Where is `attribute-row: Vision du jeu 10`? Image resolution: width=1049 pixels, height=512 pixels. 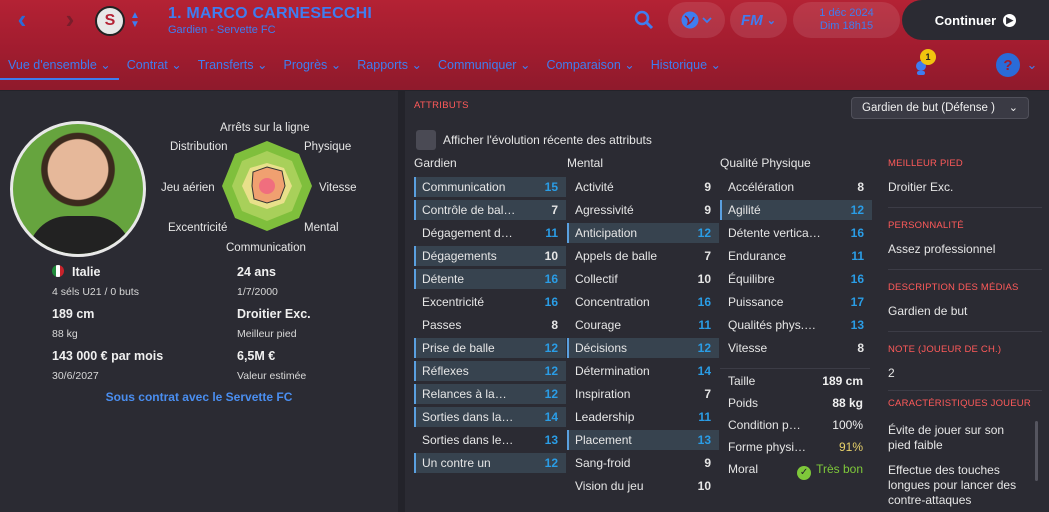
attribute-row: Vision du jeu 10 is located at coordinates (643, 486).